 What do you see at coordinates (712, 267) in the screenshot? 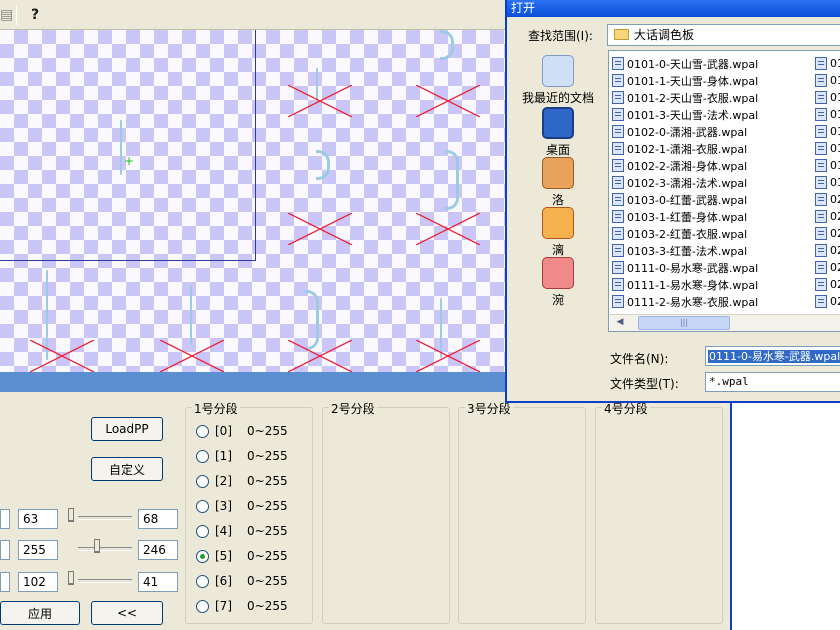
I see `file-item: 0111-0-易水寒-武器.wpal` at bounding box center [712, 267].